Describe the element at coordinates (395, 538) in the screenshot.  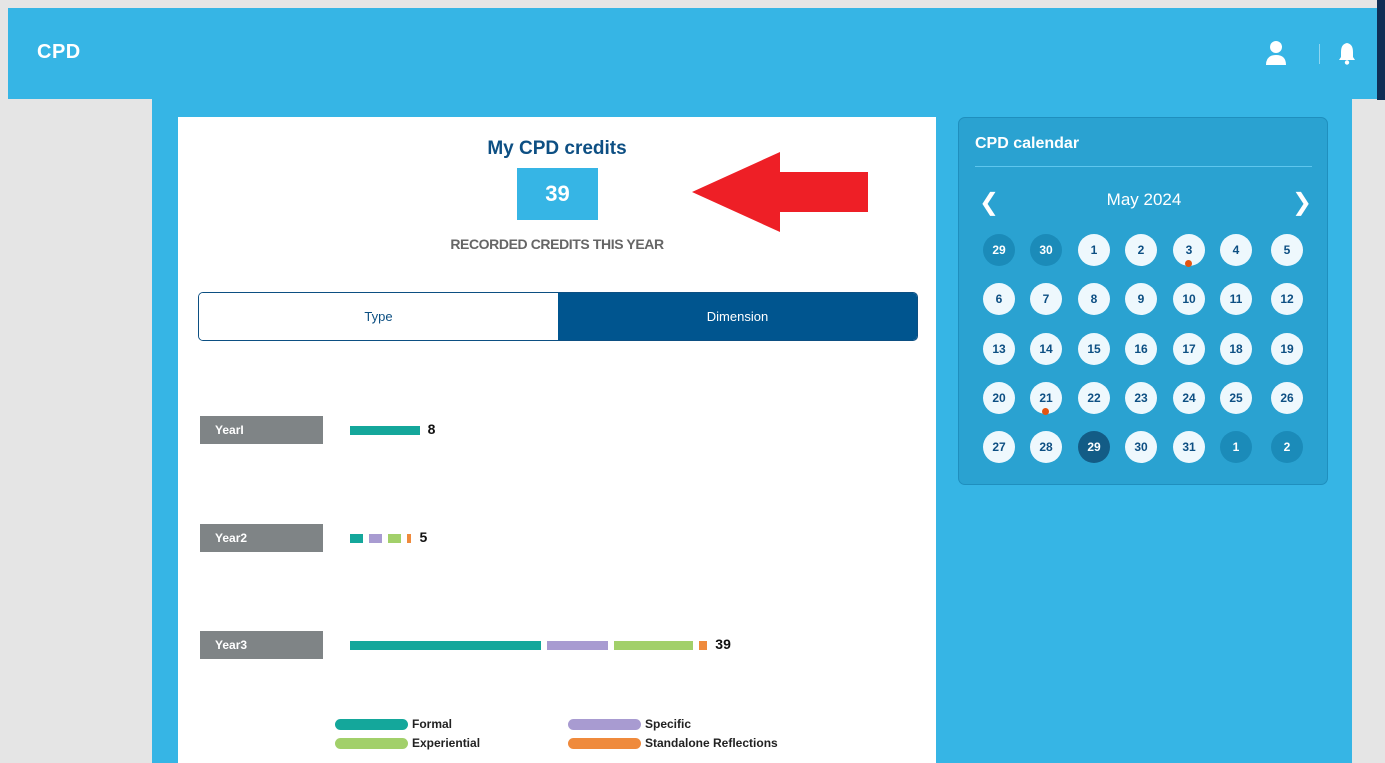
I see `bar-year2-experiential` at that location.